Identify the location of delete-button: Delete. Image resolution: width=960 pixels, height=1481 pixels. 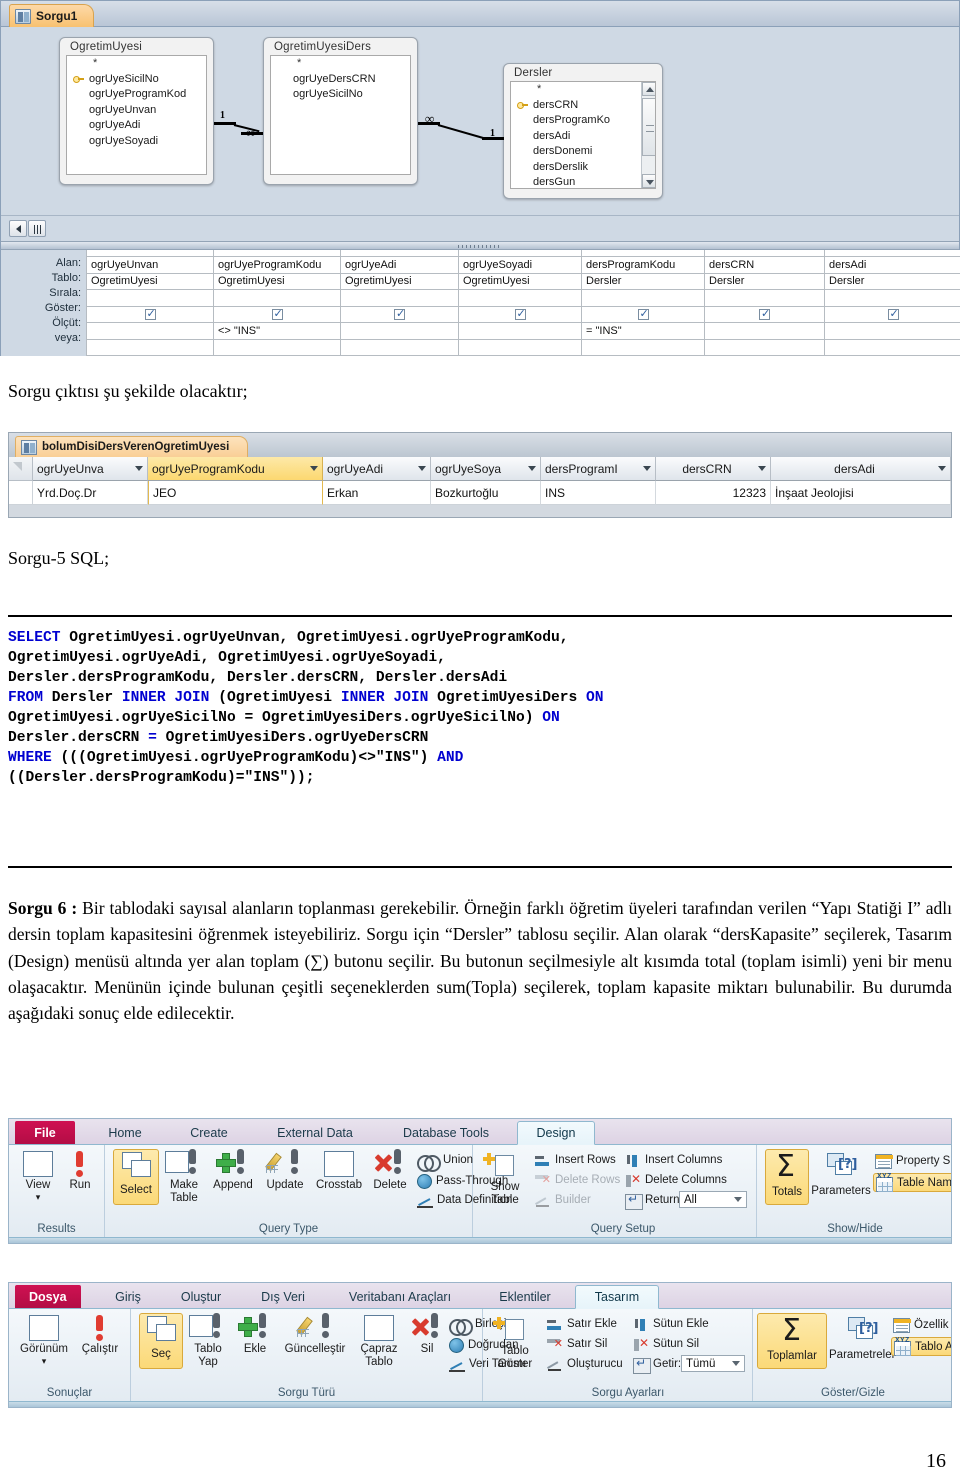
(390, 1170).